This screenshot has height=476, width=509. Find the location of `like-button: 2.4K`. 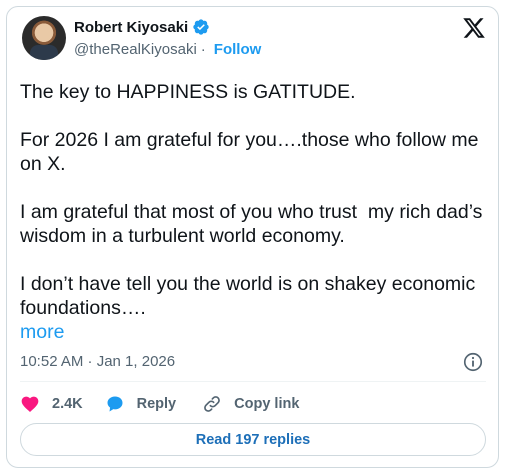

like-button: 2.4K is located at coordinates (51, 404).